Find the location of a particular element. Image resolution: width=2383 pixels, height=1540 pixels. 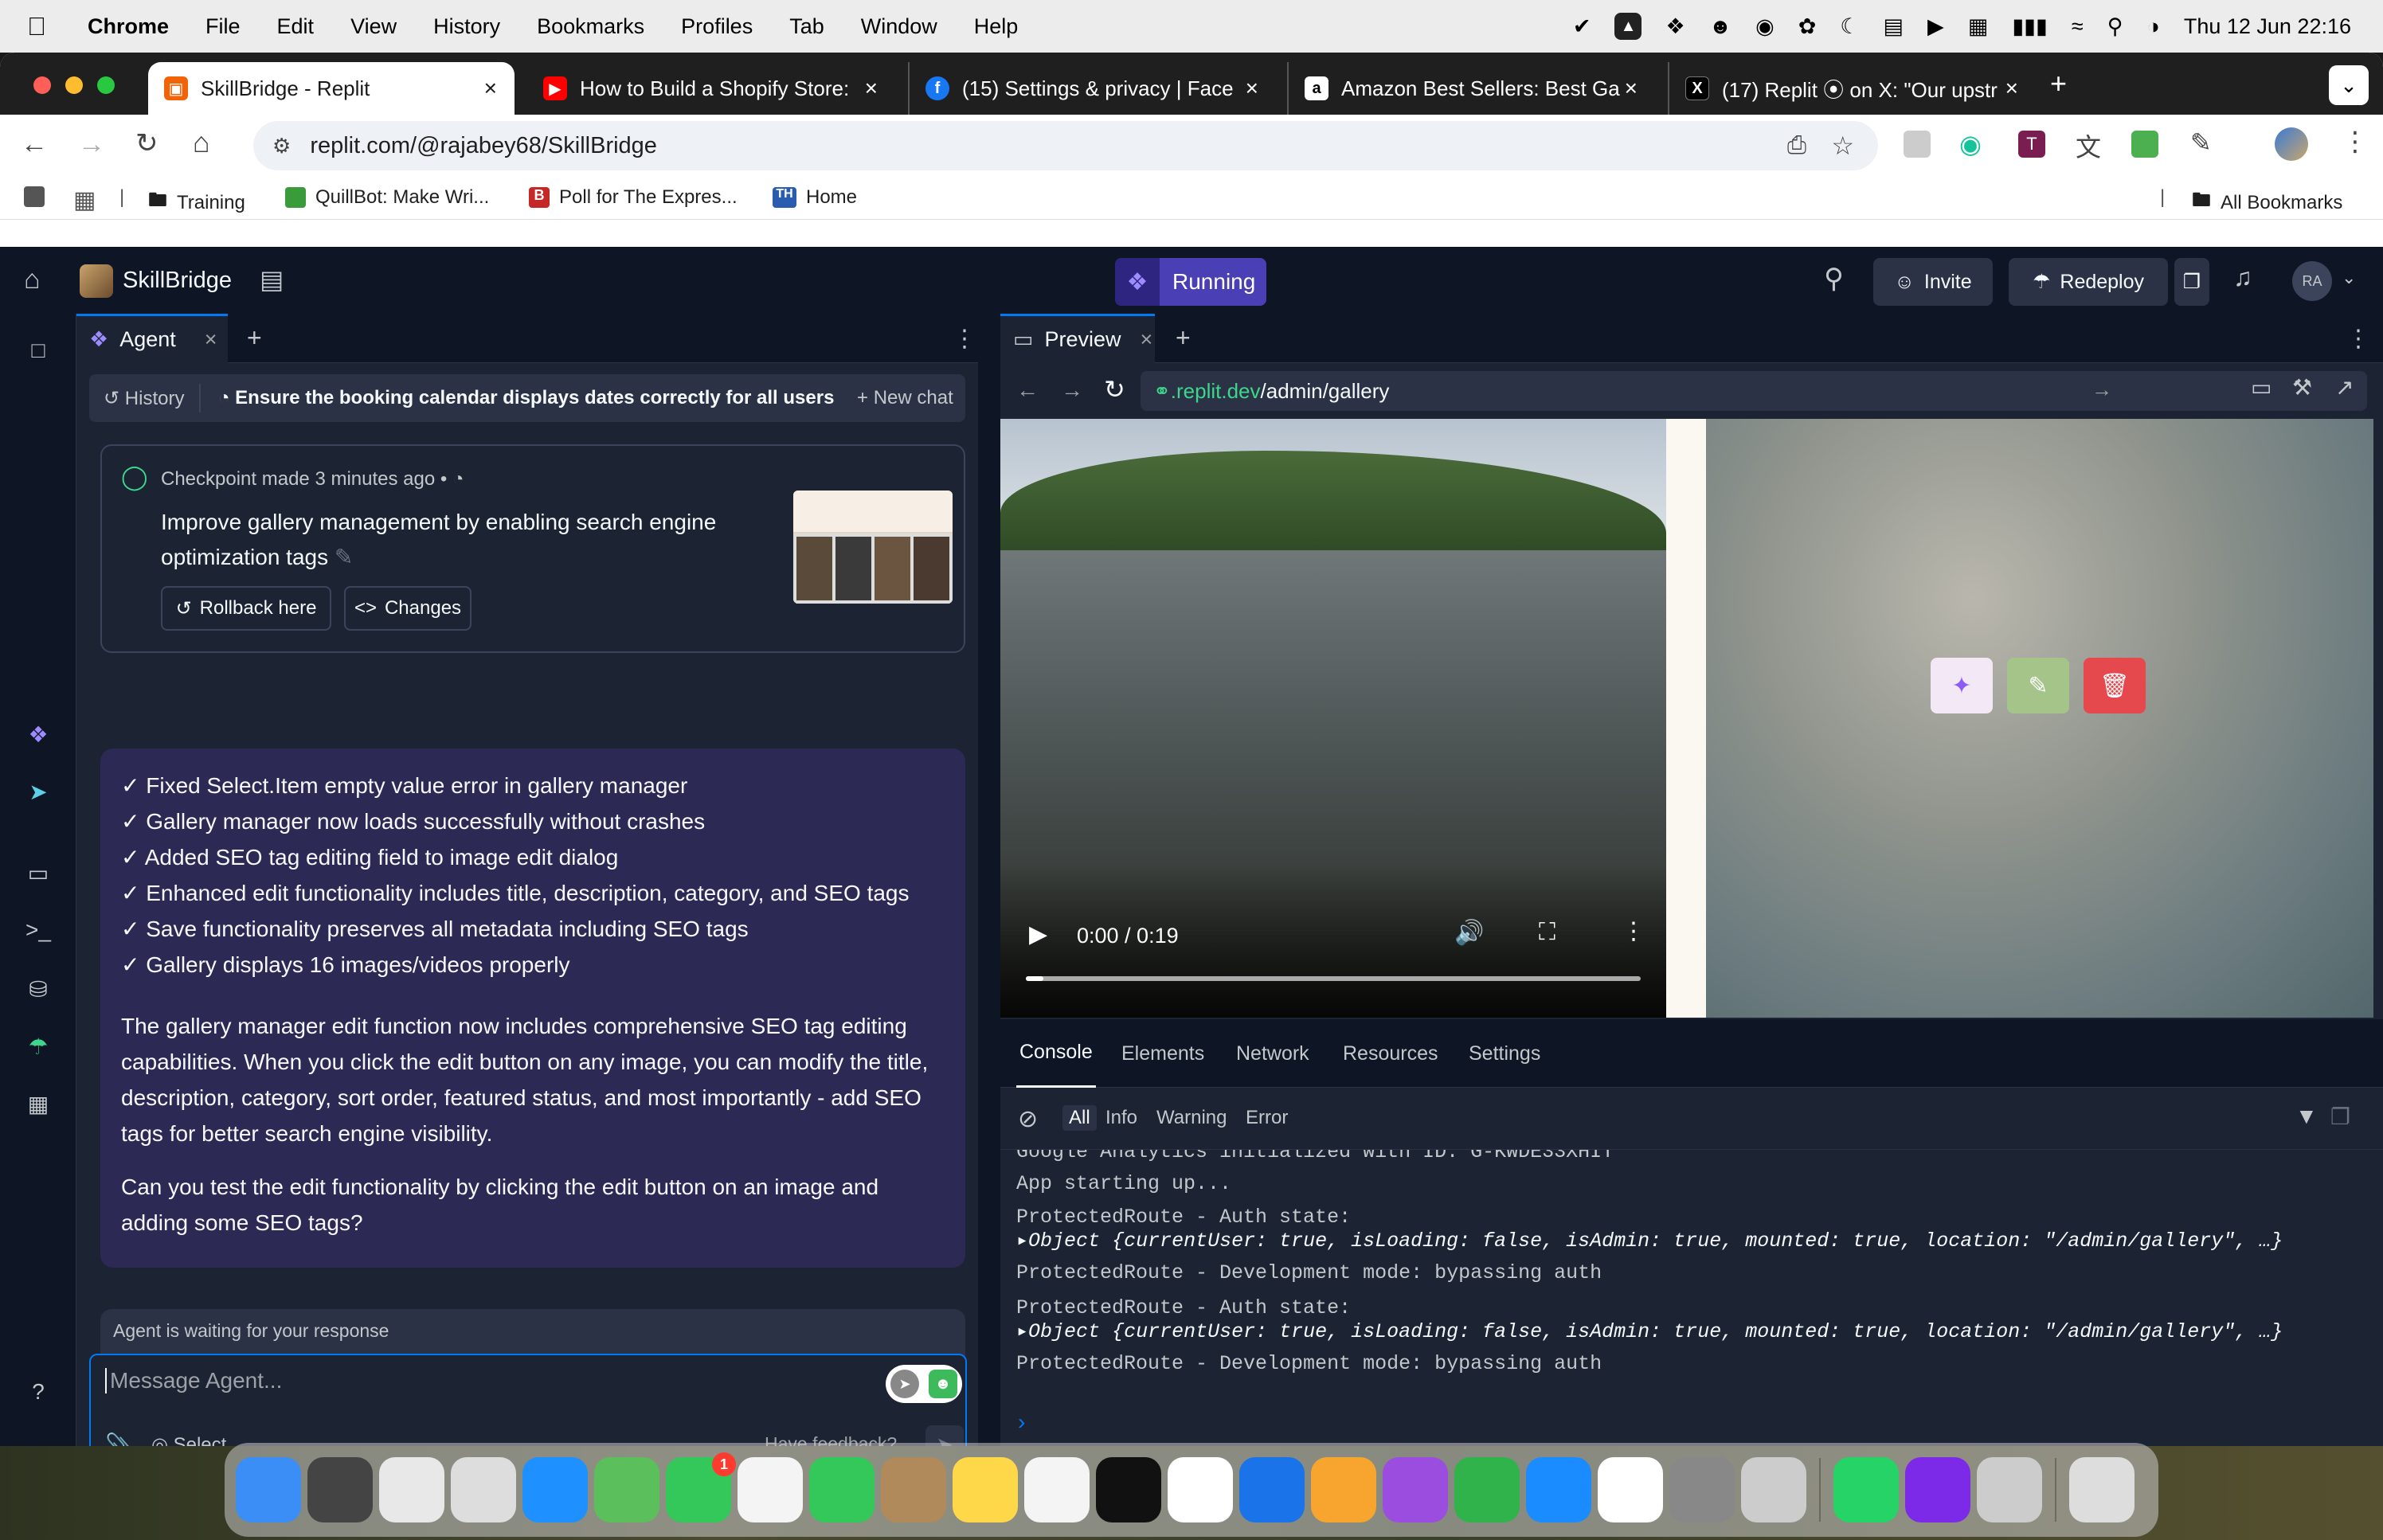

status-grammarly-icon: ◉ is located at coordinates (1765, 26).